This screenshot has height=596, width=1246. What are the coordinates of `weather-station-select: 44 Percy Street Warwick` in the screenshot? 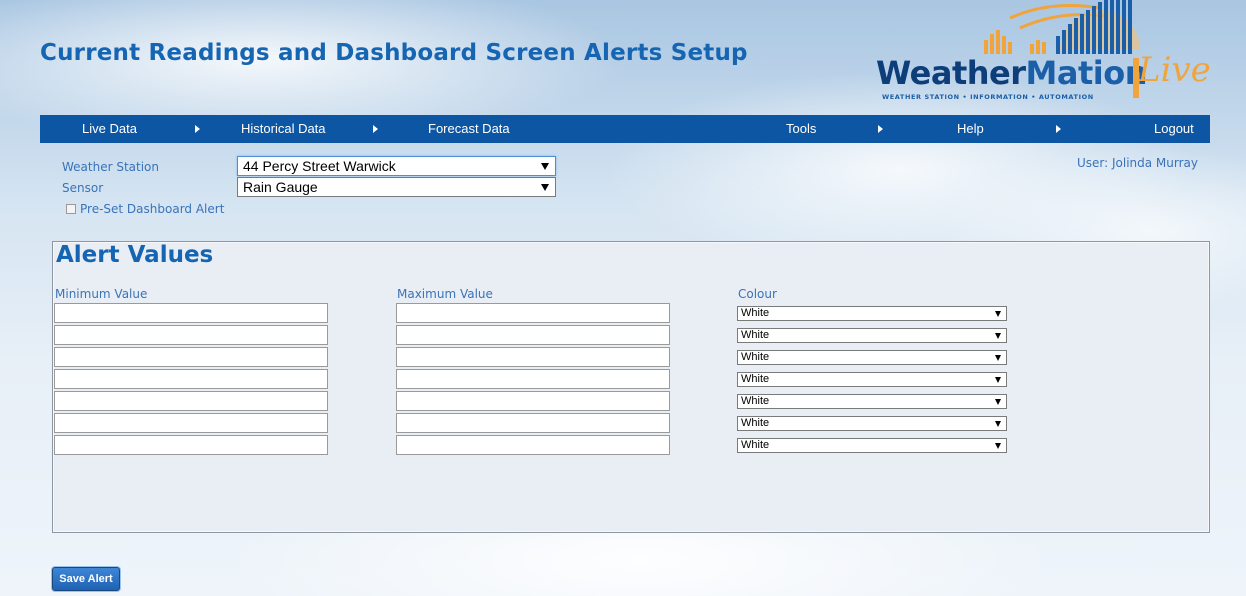 It's located at (396, 166).